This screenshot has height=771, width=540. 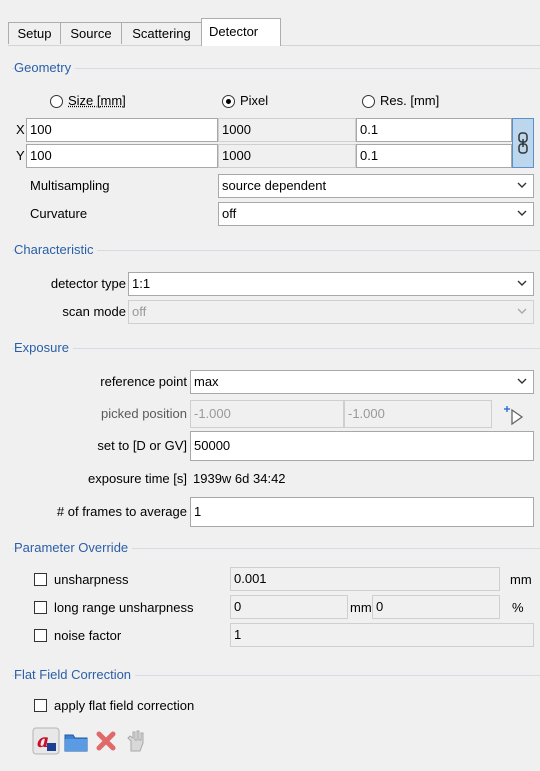 What do you see at coordinates (75, 675) in the screenshot?
I see `flatfield-title: Flat Field Correction` at bounding box center [75, 675].